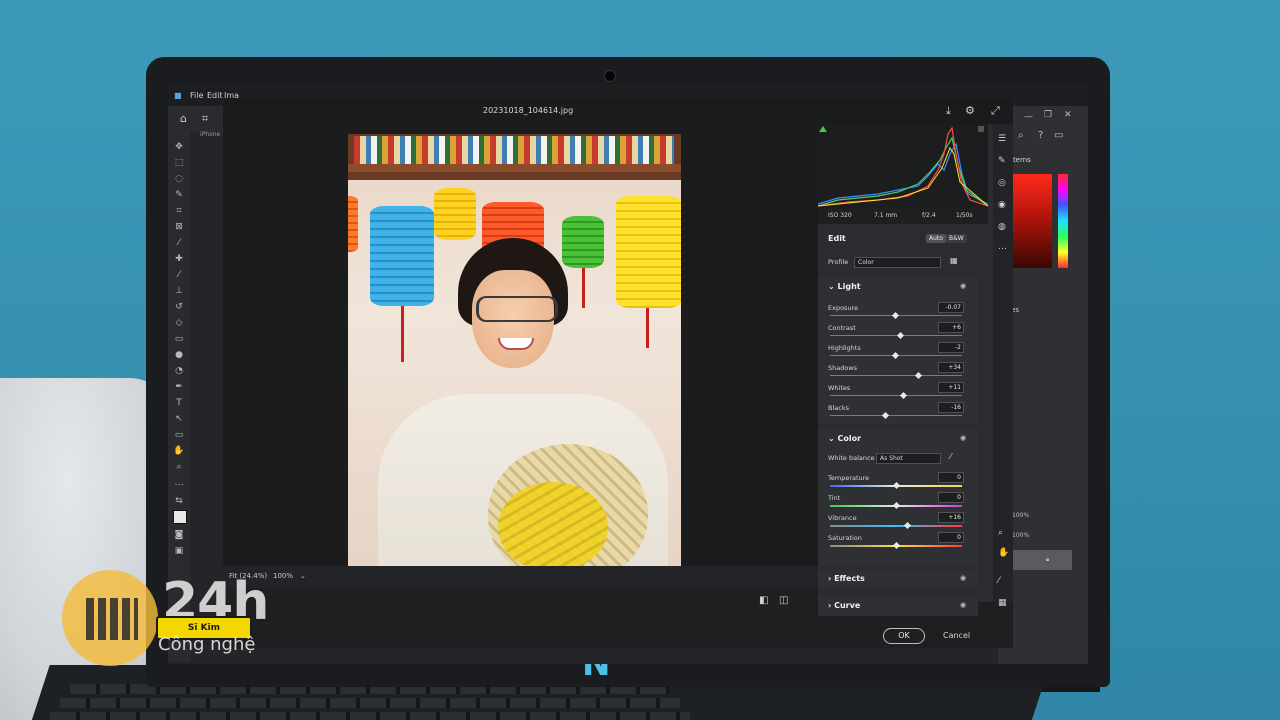 This screenshot has width=1280, height=720. Describe the element at coordinates (950, 456) in the screenshot. I see `eyedropper-icon: ⁄` at that location.